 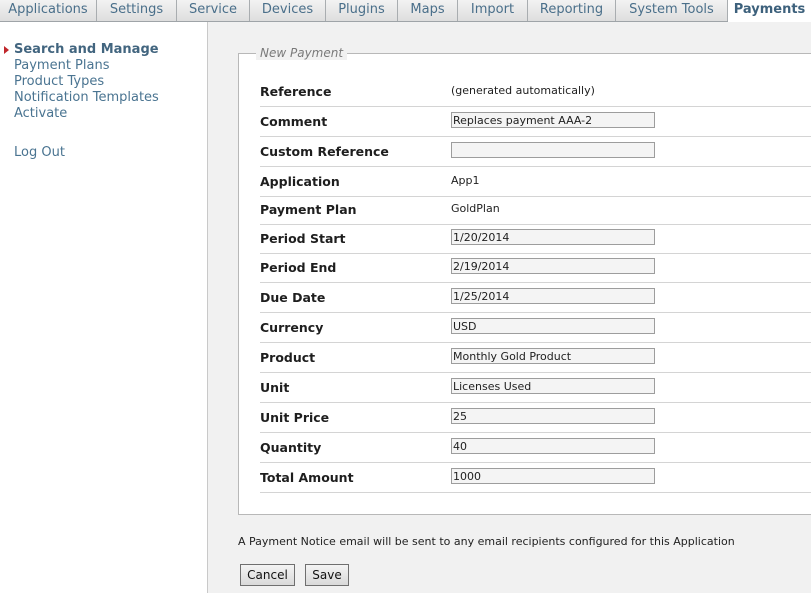 What do you see at coordinates (137, 10) in the screenshot?
I see `tab-settings: Settings` at bounding box center [137, 10].